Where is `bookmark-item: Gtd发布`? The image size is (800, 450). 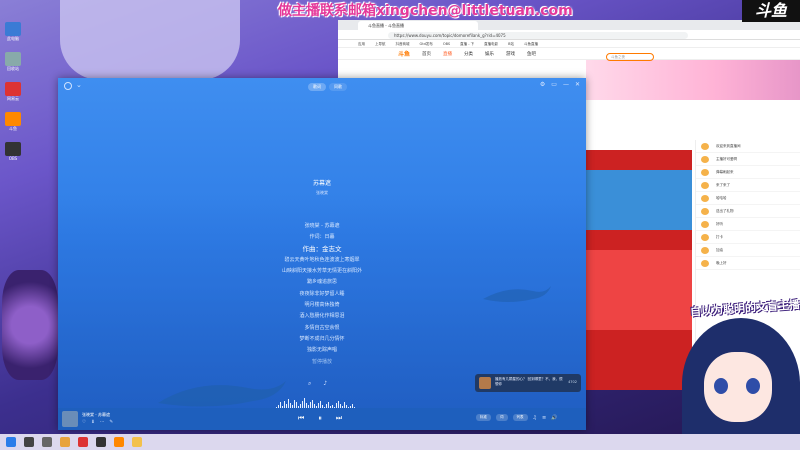 bookmark-item: Gtd发布 is located at coordinates (426, 43).